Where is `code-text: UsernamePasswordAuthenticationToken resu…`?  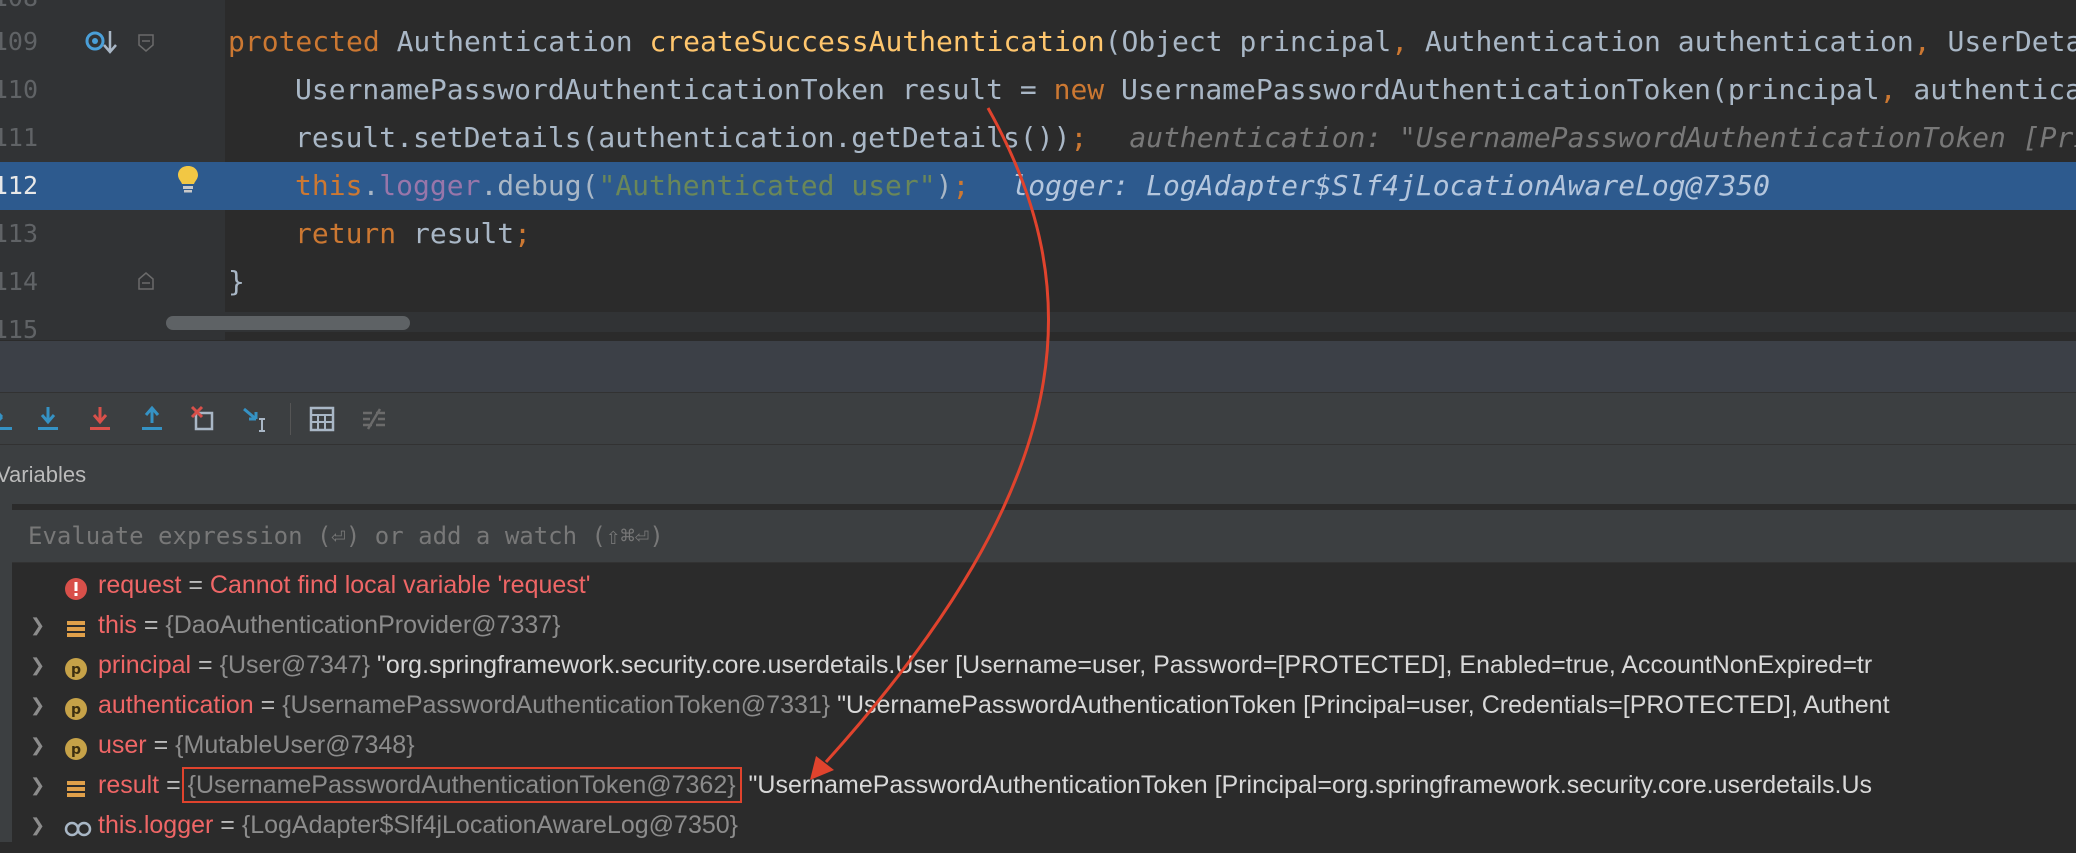 code-text: UsernamePasswordAuthenticationToken resu… is located at coordinates (1185, 89).